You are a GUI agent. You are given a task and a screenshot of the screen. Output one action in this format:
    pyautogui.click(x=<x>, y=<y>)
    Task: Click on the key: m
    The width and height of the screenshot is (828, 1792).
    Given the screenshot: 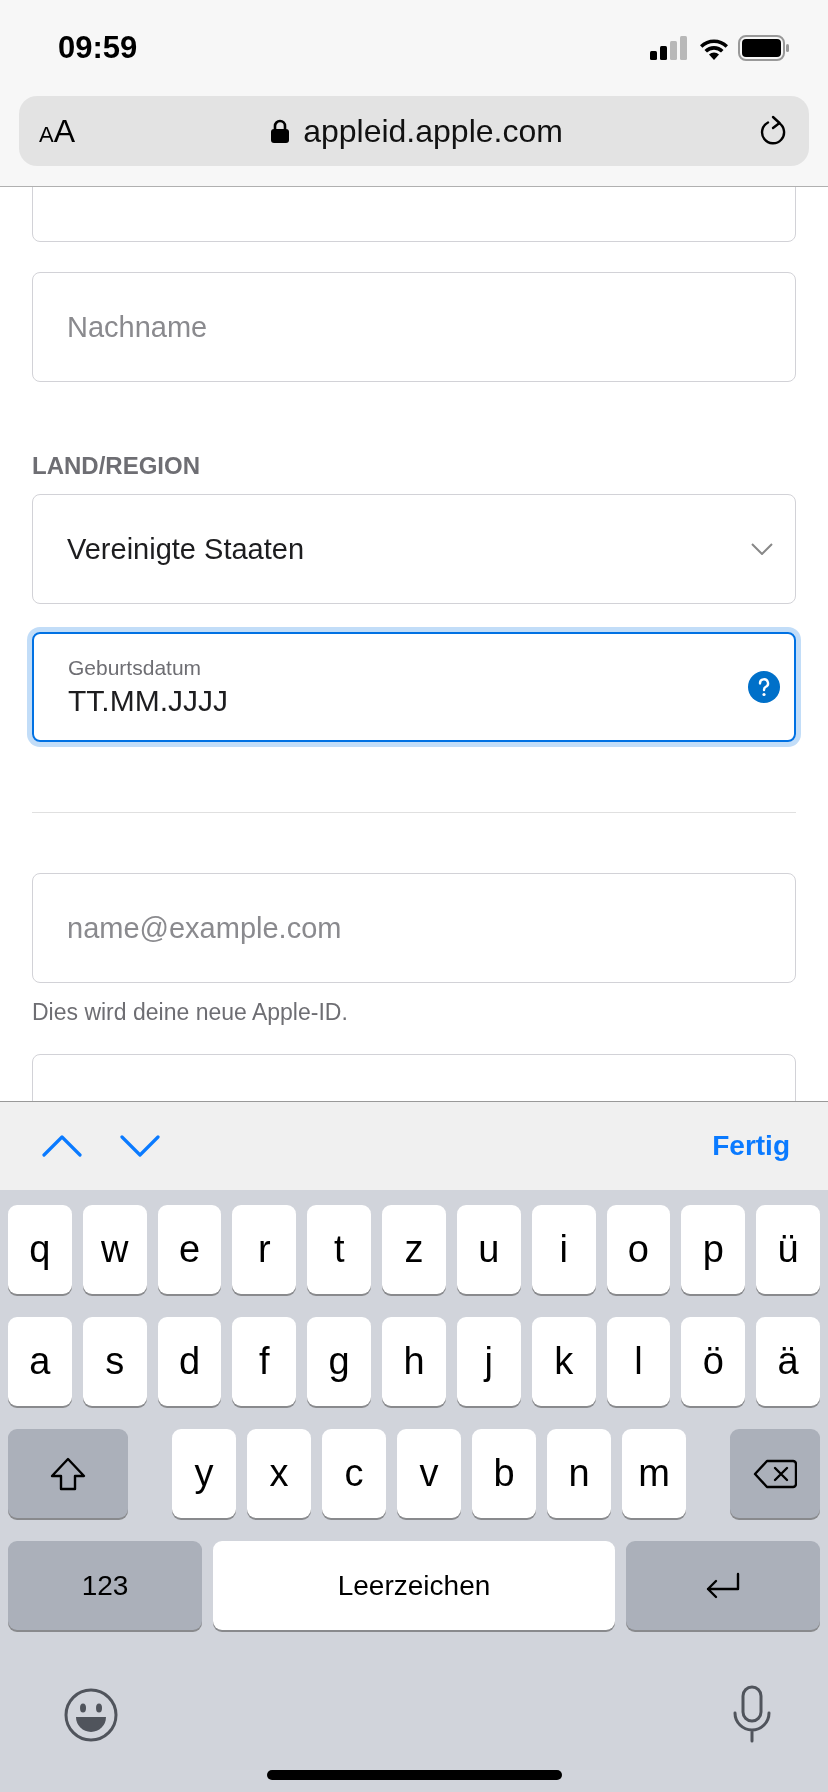 What is the action you would take?
    pyautogui.click(x=654, y=1473)
    